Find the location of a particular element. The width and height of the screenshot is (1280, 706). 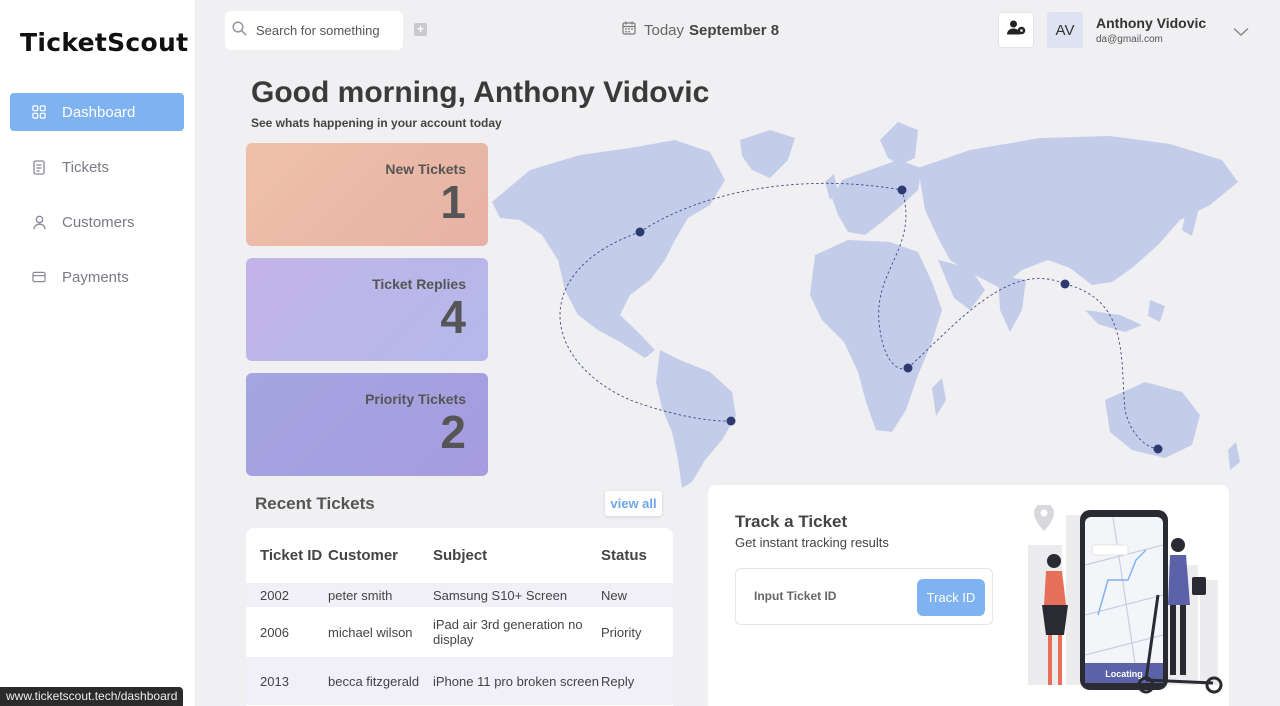

sidebar-item-dashboard: Dashboard is located at coordinates (97, 112).